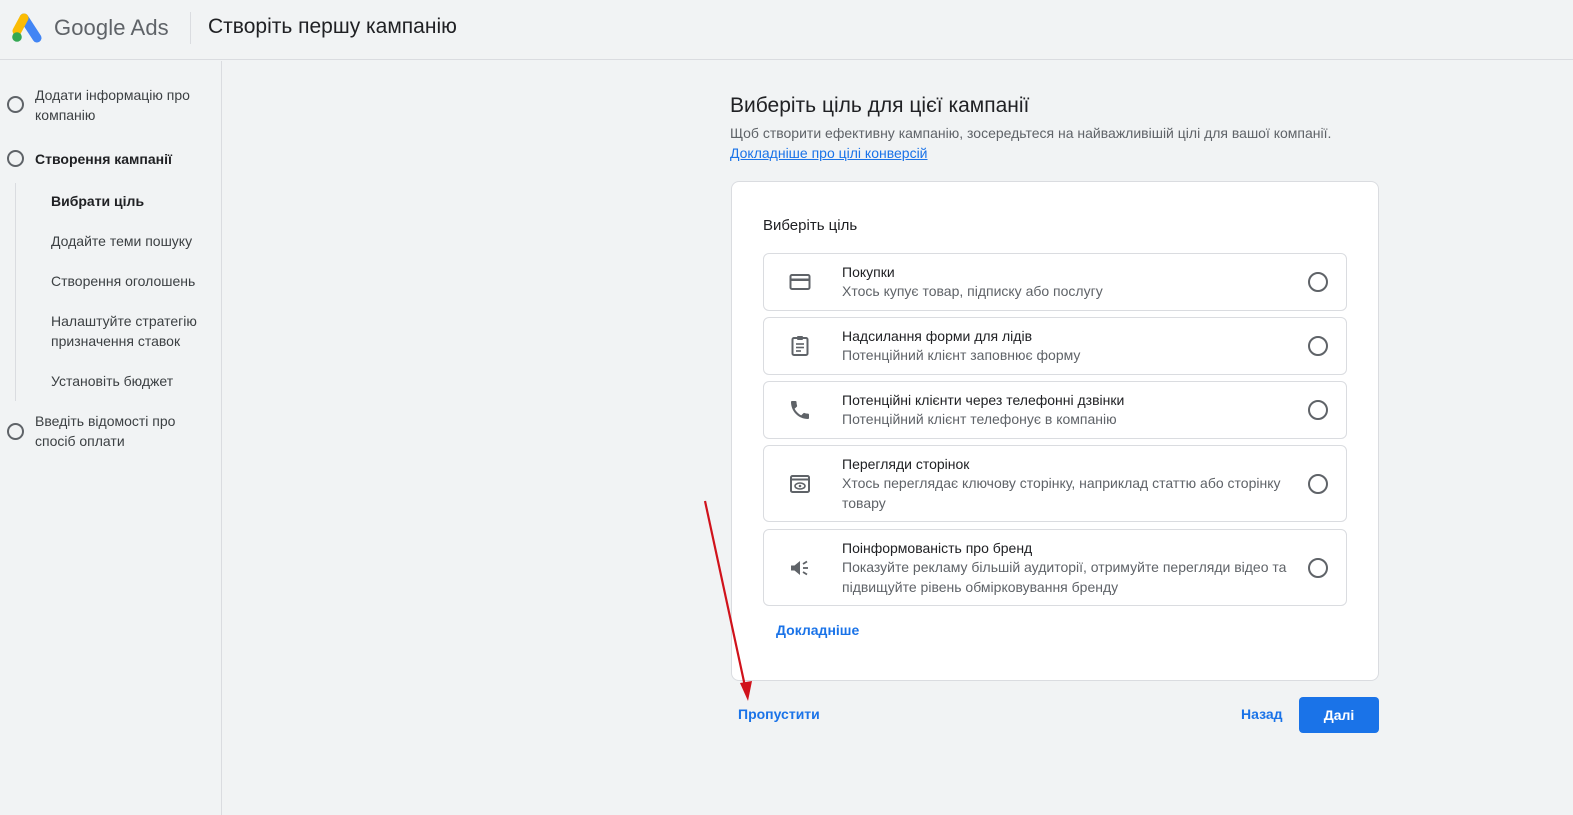 This screenshot has width=1573, height=815. What do you see at coordinates (133, 281) in the screenshot?
I see `substep-create-ads: Створення оголошень` at bounding box center [133, 281].